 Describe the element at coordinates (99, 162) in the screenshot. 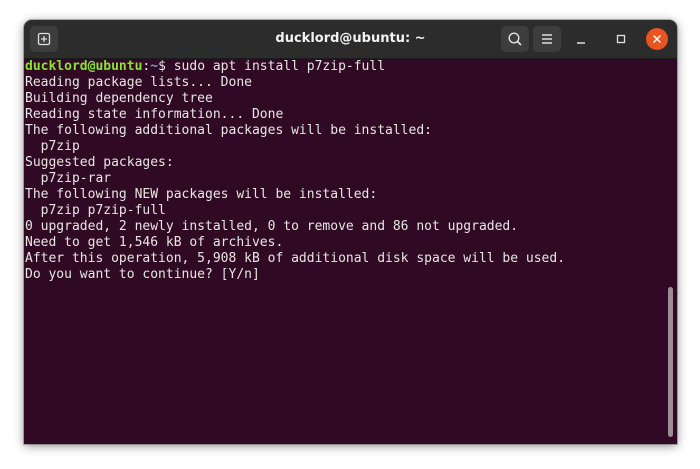

I see `output-line: Suggested packages:` at that location.